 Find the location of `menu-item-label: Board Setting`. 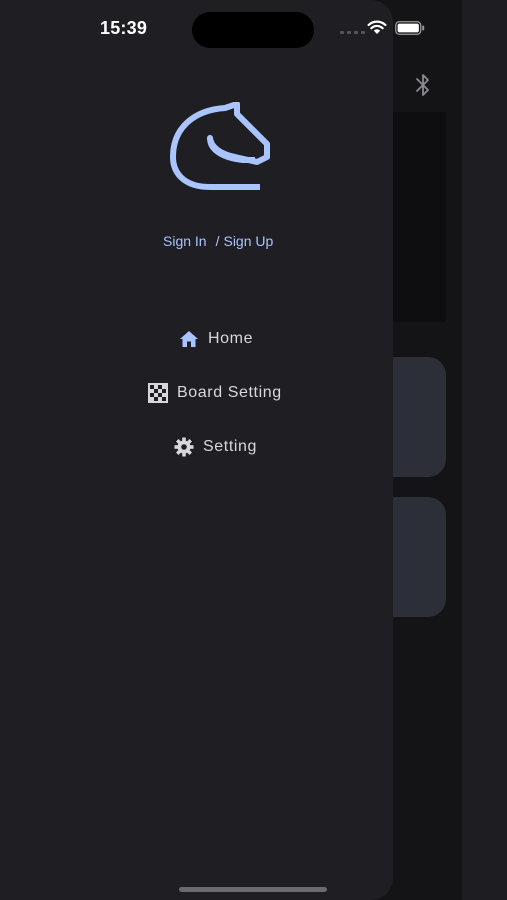

menu-item-label: Board Setting is located at coordinates (229, 392).